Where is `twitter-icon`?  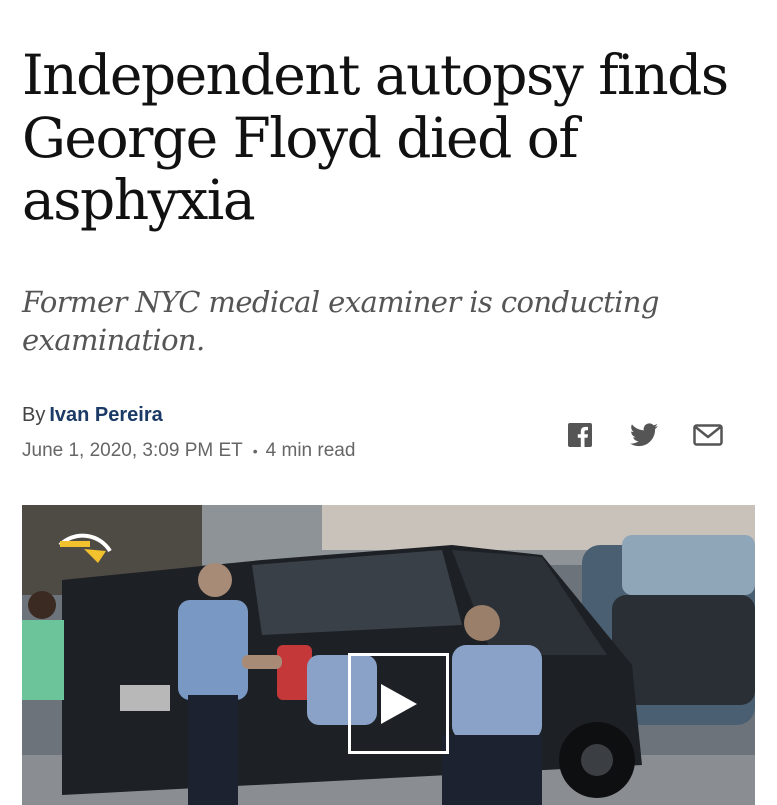 twitter-icon is located at coordinates (644, 435).